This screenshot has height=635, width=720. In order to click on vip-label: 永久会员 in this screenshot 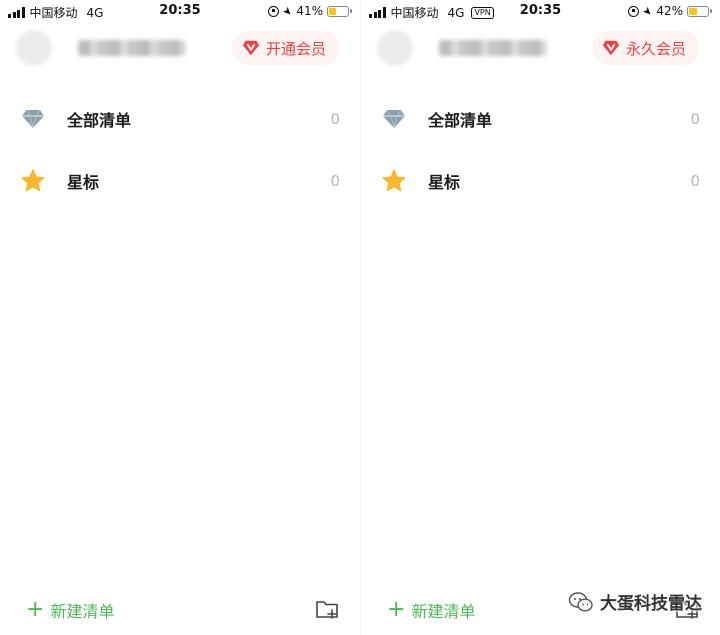, I will do `click(655, 48)`.